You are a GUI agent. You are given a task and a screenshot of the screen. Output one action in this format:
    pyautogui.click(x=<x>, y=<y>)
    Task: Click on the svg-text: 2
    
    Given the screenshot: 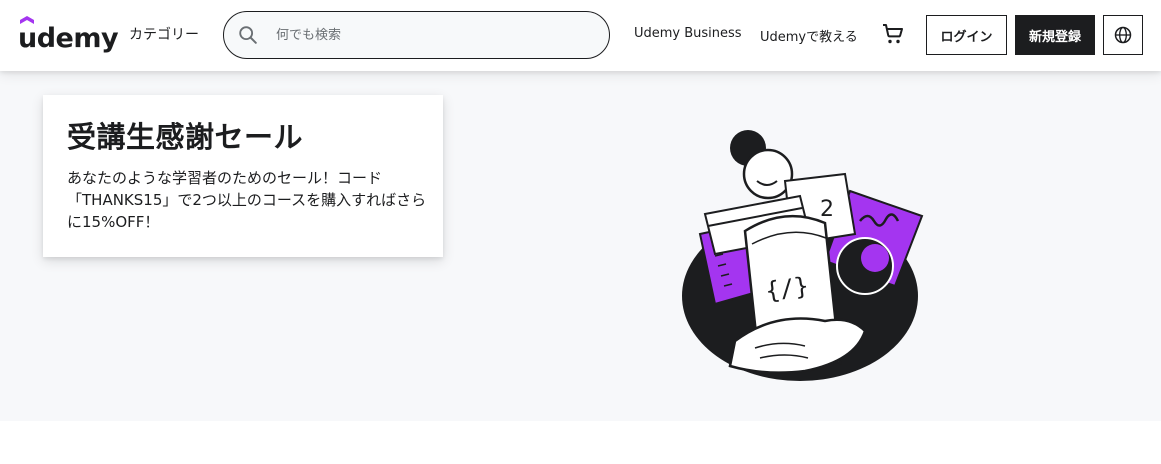 What is the action you would take?
    pyautogui.click(x=827, y=209)
    